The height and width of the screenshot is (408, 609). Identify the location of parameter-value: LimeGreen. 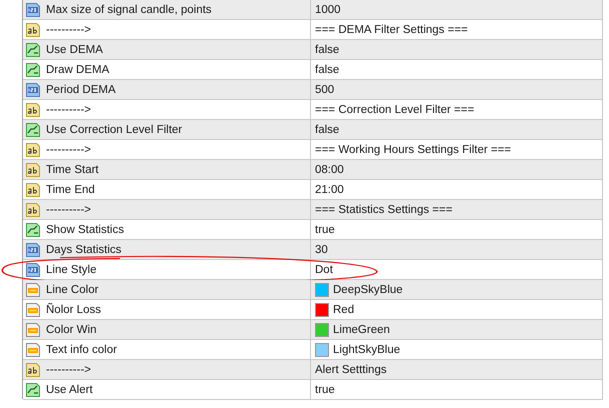
(361, 330).